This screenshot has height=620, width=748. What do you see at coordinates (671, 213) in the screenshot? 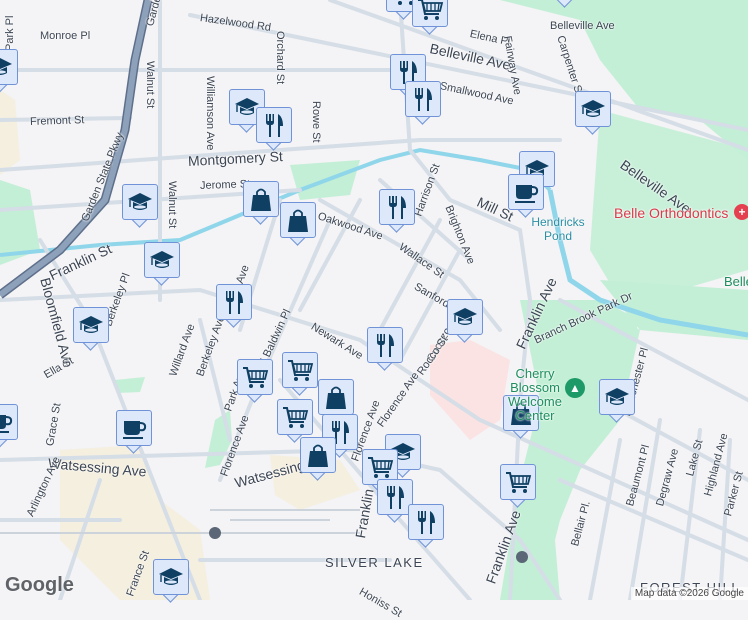
I see `poi-belle-orthodontics: Belle Orthodontics` at bounding box center [671, 213].